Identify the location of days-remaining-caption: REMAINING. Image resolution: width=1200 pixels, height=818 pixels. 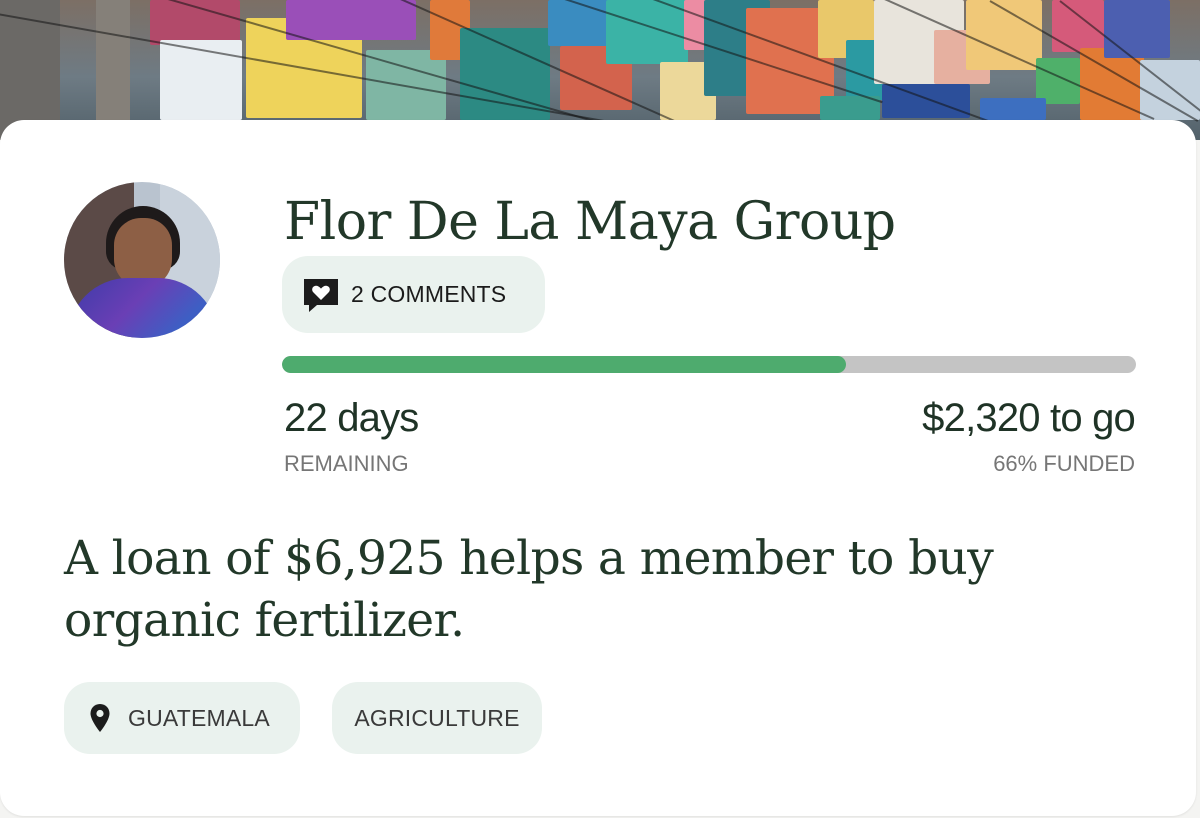
(346, 463).